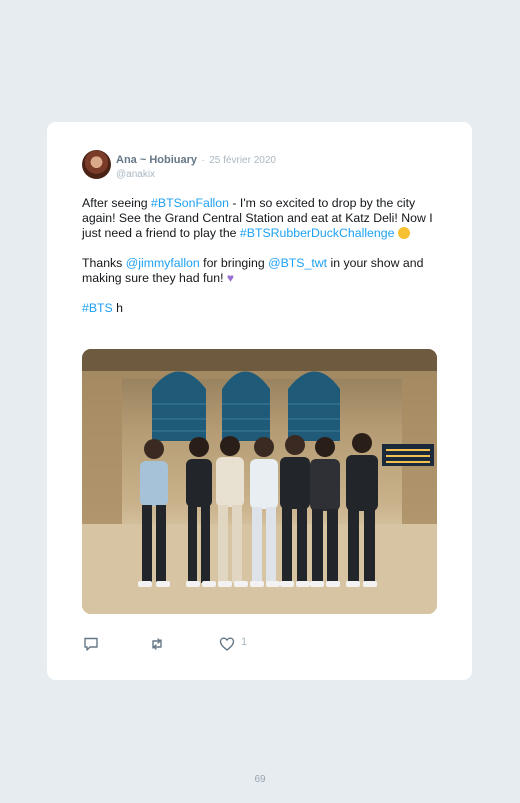 Image resolution: width=520 pixels, height=803 pixels. Describe the element at coordinates (157, 644) in the screenshot. I see `retweet-icon` at that location.